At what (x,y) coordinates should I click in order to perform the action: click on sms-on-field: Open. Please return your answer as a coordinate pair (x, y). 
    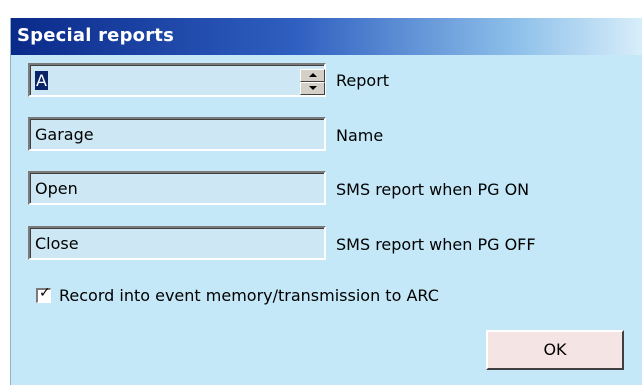
    Looking at the image, I should click on (177, 188).